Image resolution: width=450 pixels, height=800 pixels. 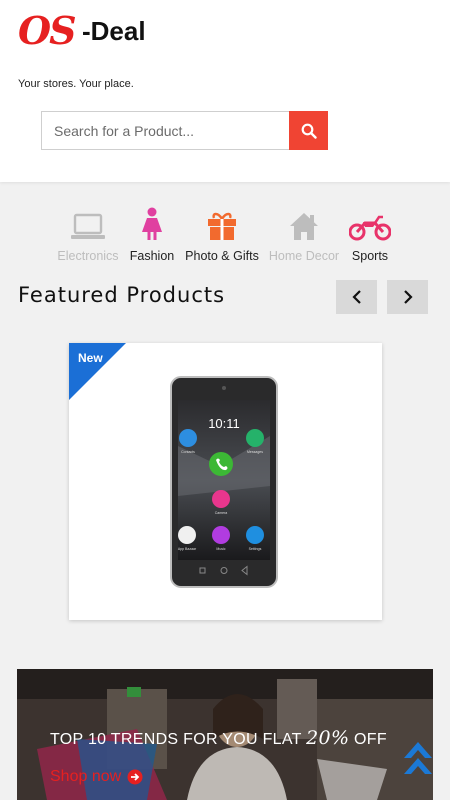 I want to click on banner-headline-pct: 20%, so click(x=328, y=738).